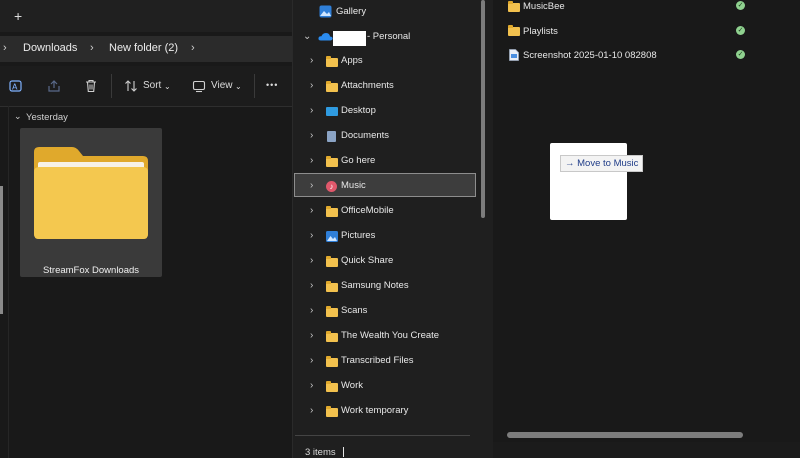 This screenshot has width=800, height=458. Describe the element at coordinates (375, 285) in the screenshot. I see `nav-item-samsung-notes: Samsung Notes` at that location.